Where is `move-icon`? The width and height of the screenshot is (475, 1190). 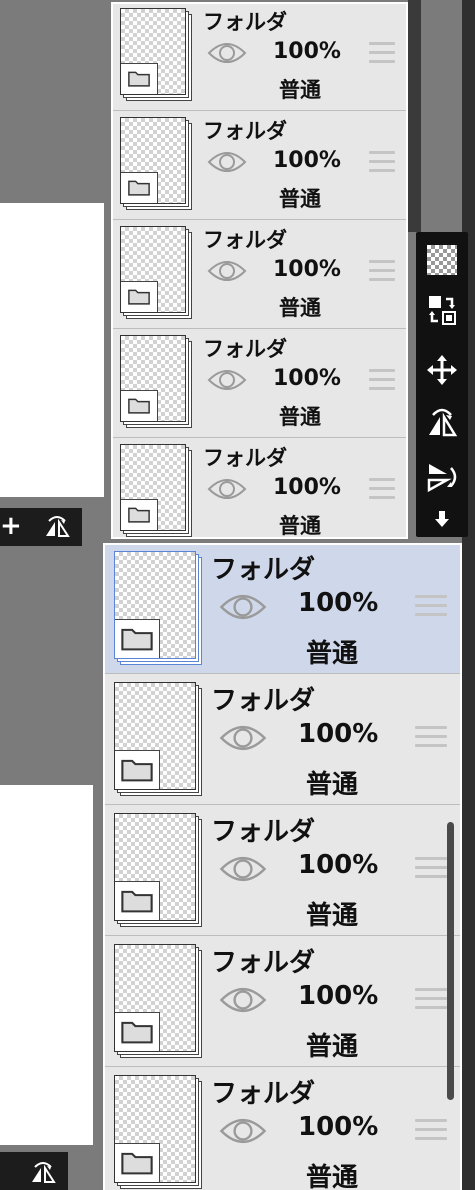 move-icon is located at coordinates (442, 370).